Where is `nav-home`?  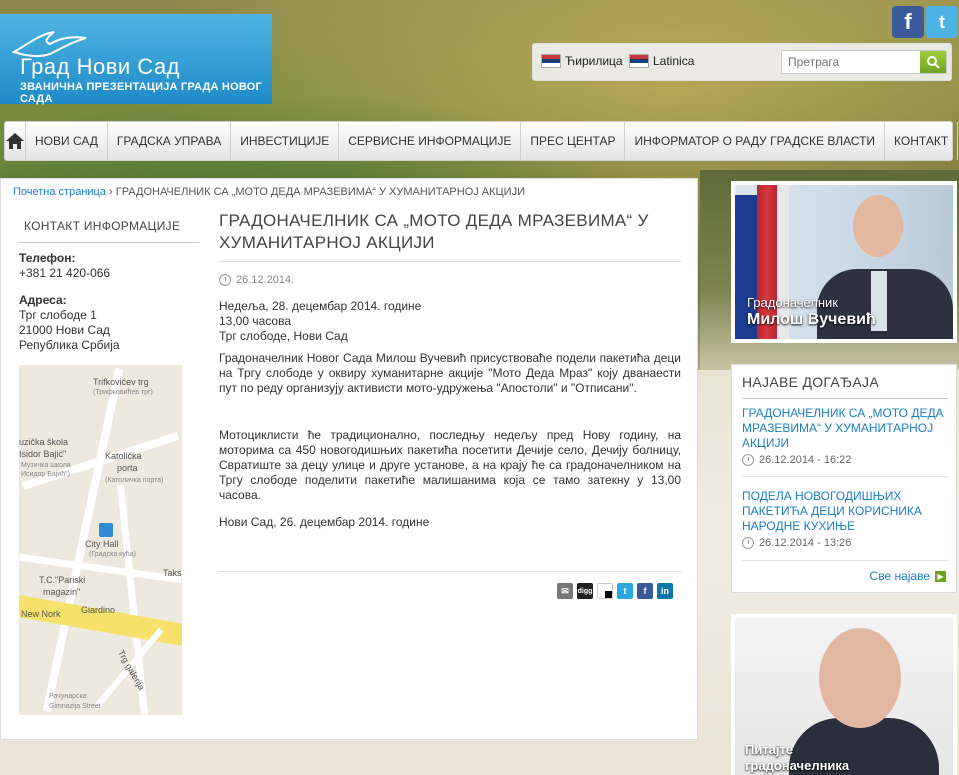
nav-home is located at coordinates (15, 141).